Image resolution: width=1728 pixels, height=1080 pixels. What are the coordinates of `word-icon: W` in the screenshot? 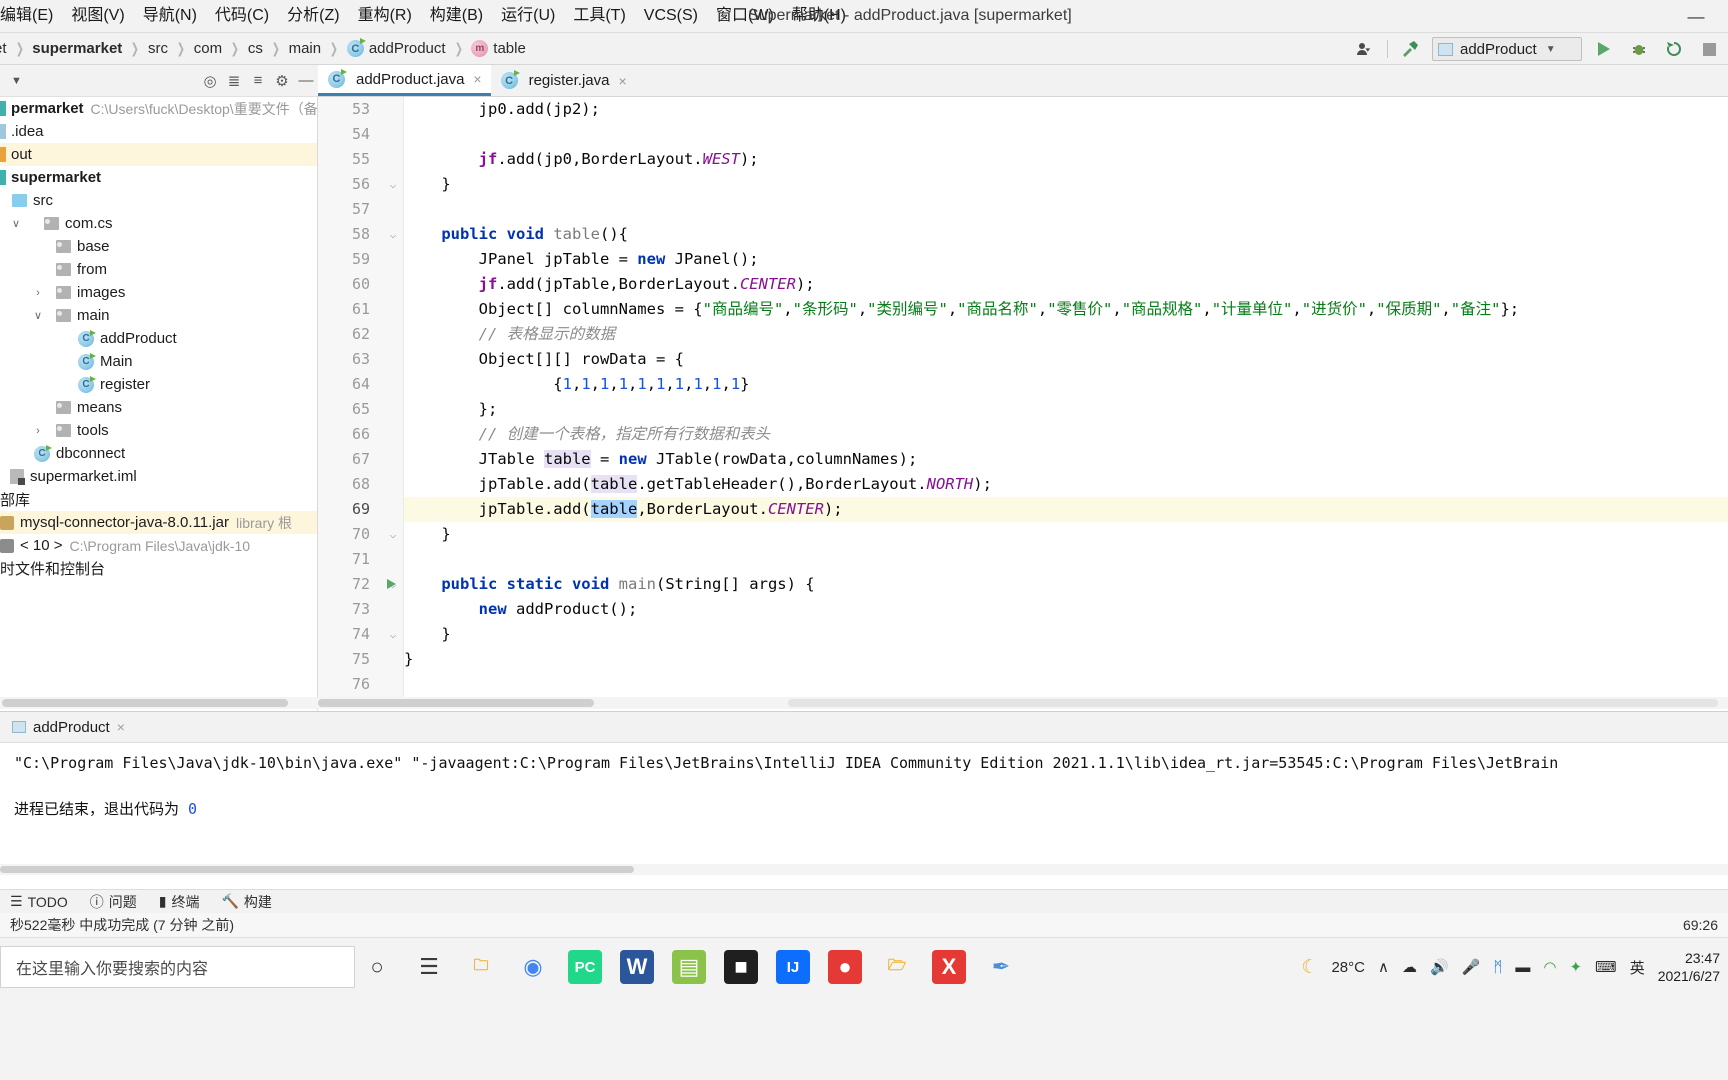 It's located at (637, 967).